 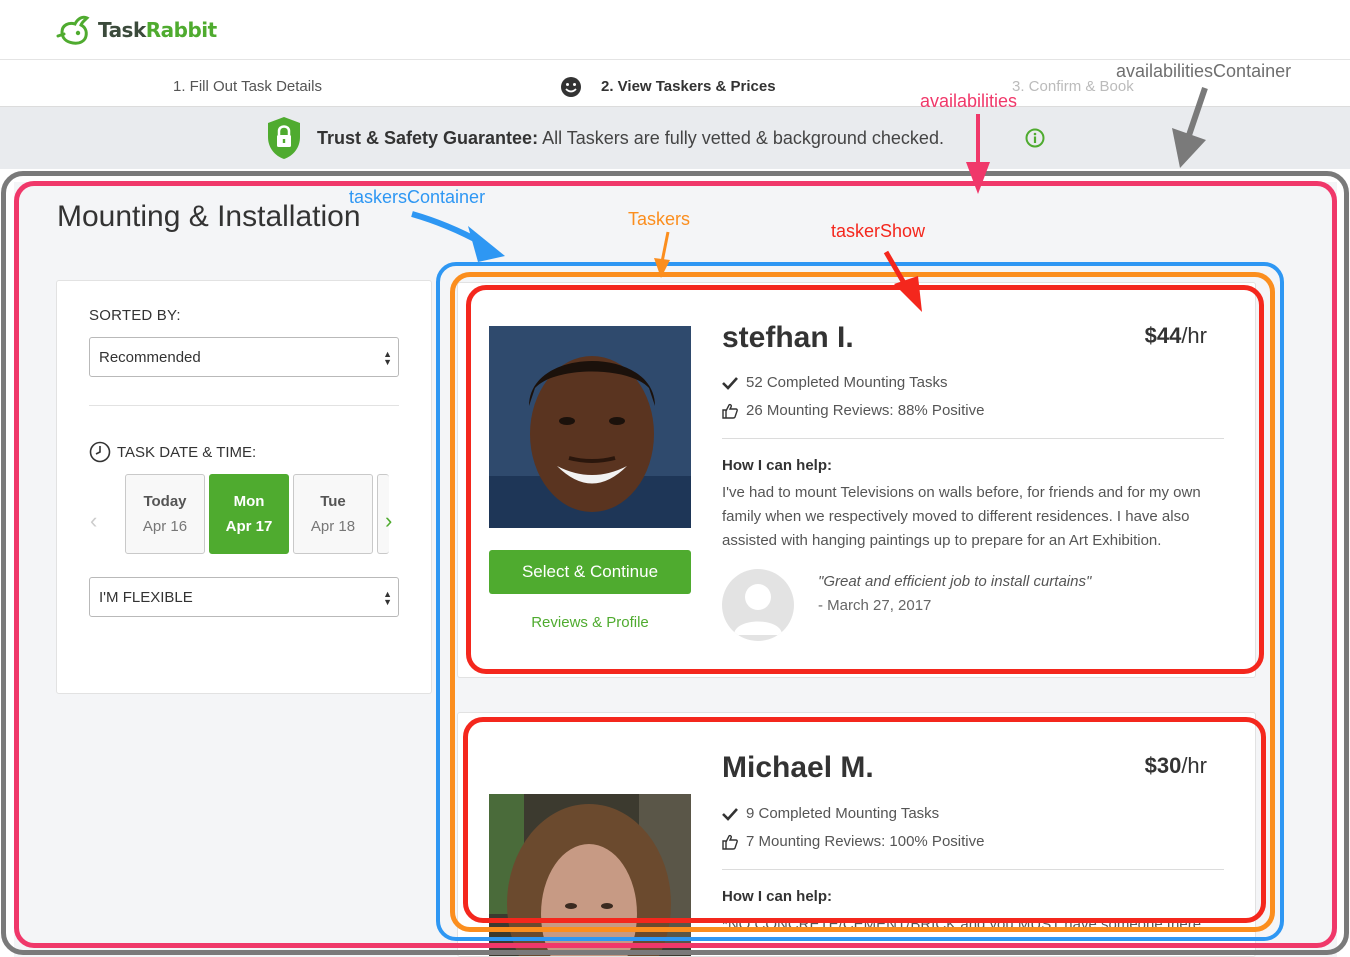 What do you see at coordinates (417, 197) in the screenshot?
I see `label-taskers-container: taskersContainer` at bounding box center [417, 197].